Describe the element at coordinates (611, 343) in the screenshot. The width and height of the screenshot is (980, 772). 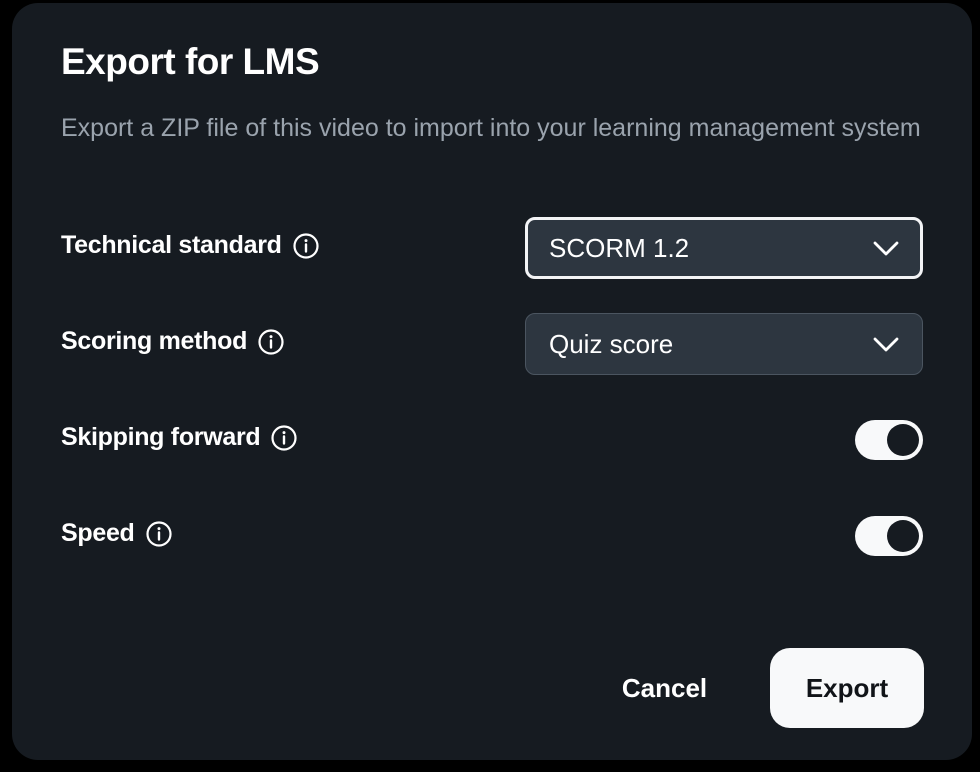
I see `scoring-method-value: Quiz score` at that location.